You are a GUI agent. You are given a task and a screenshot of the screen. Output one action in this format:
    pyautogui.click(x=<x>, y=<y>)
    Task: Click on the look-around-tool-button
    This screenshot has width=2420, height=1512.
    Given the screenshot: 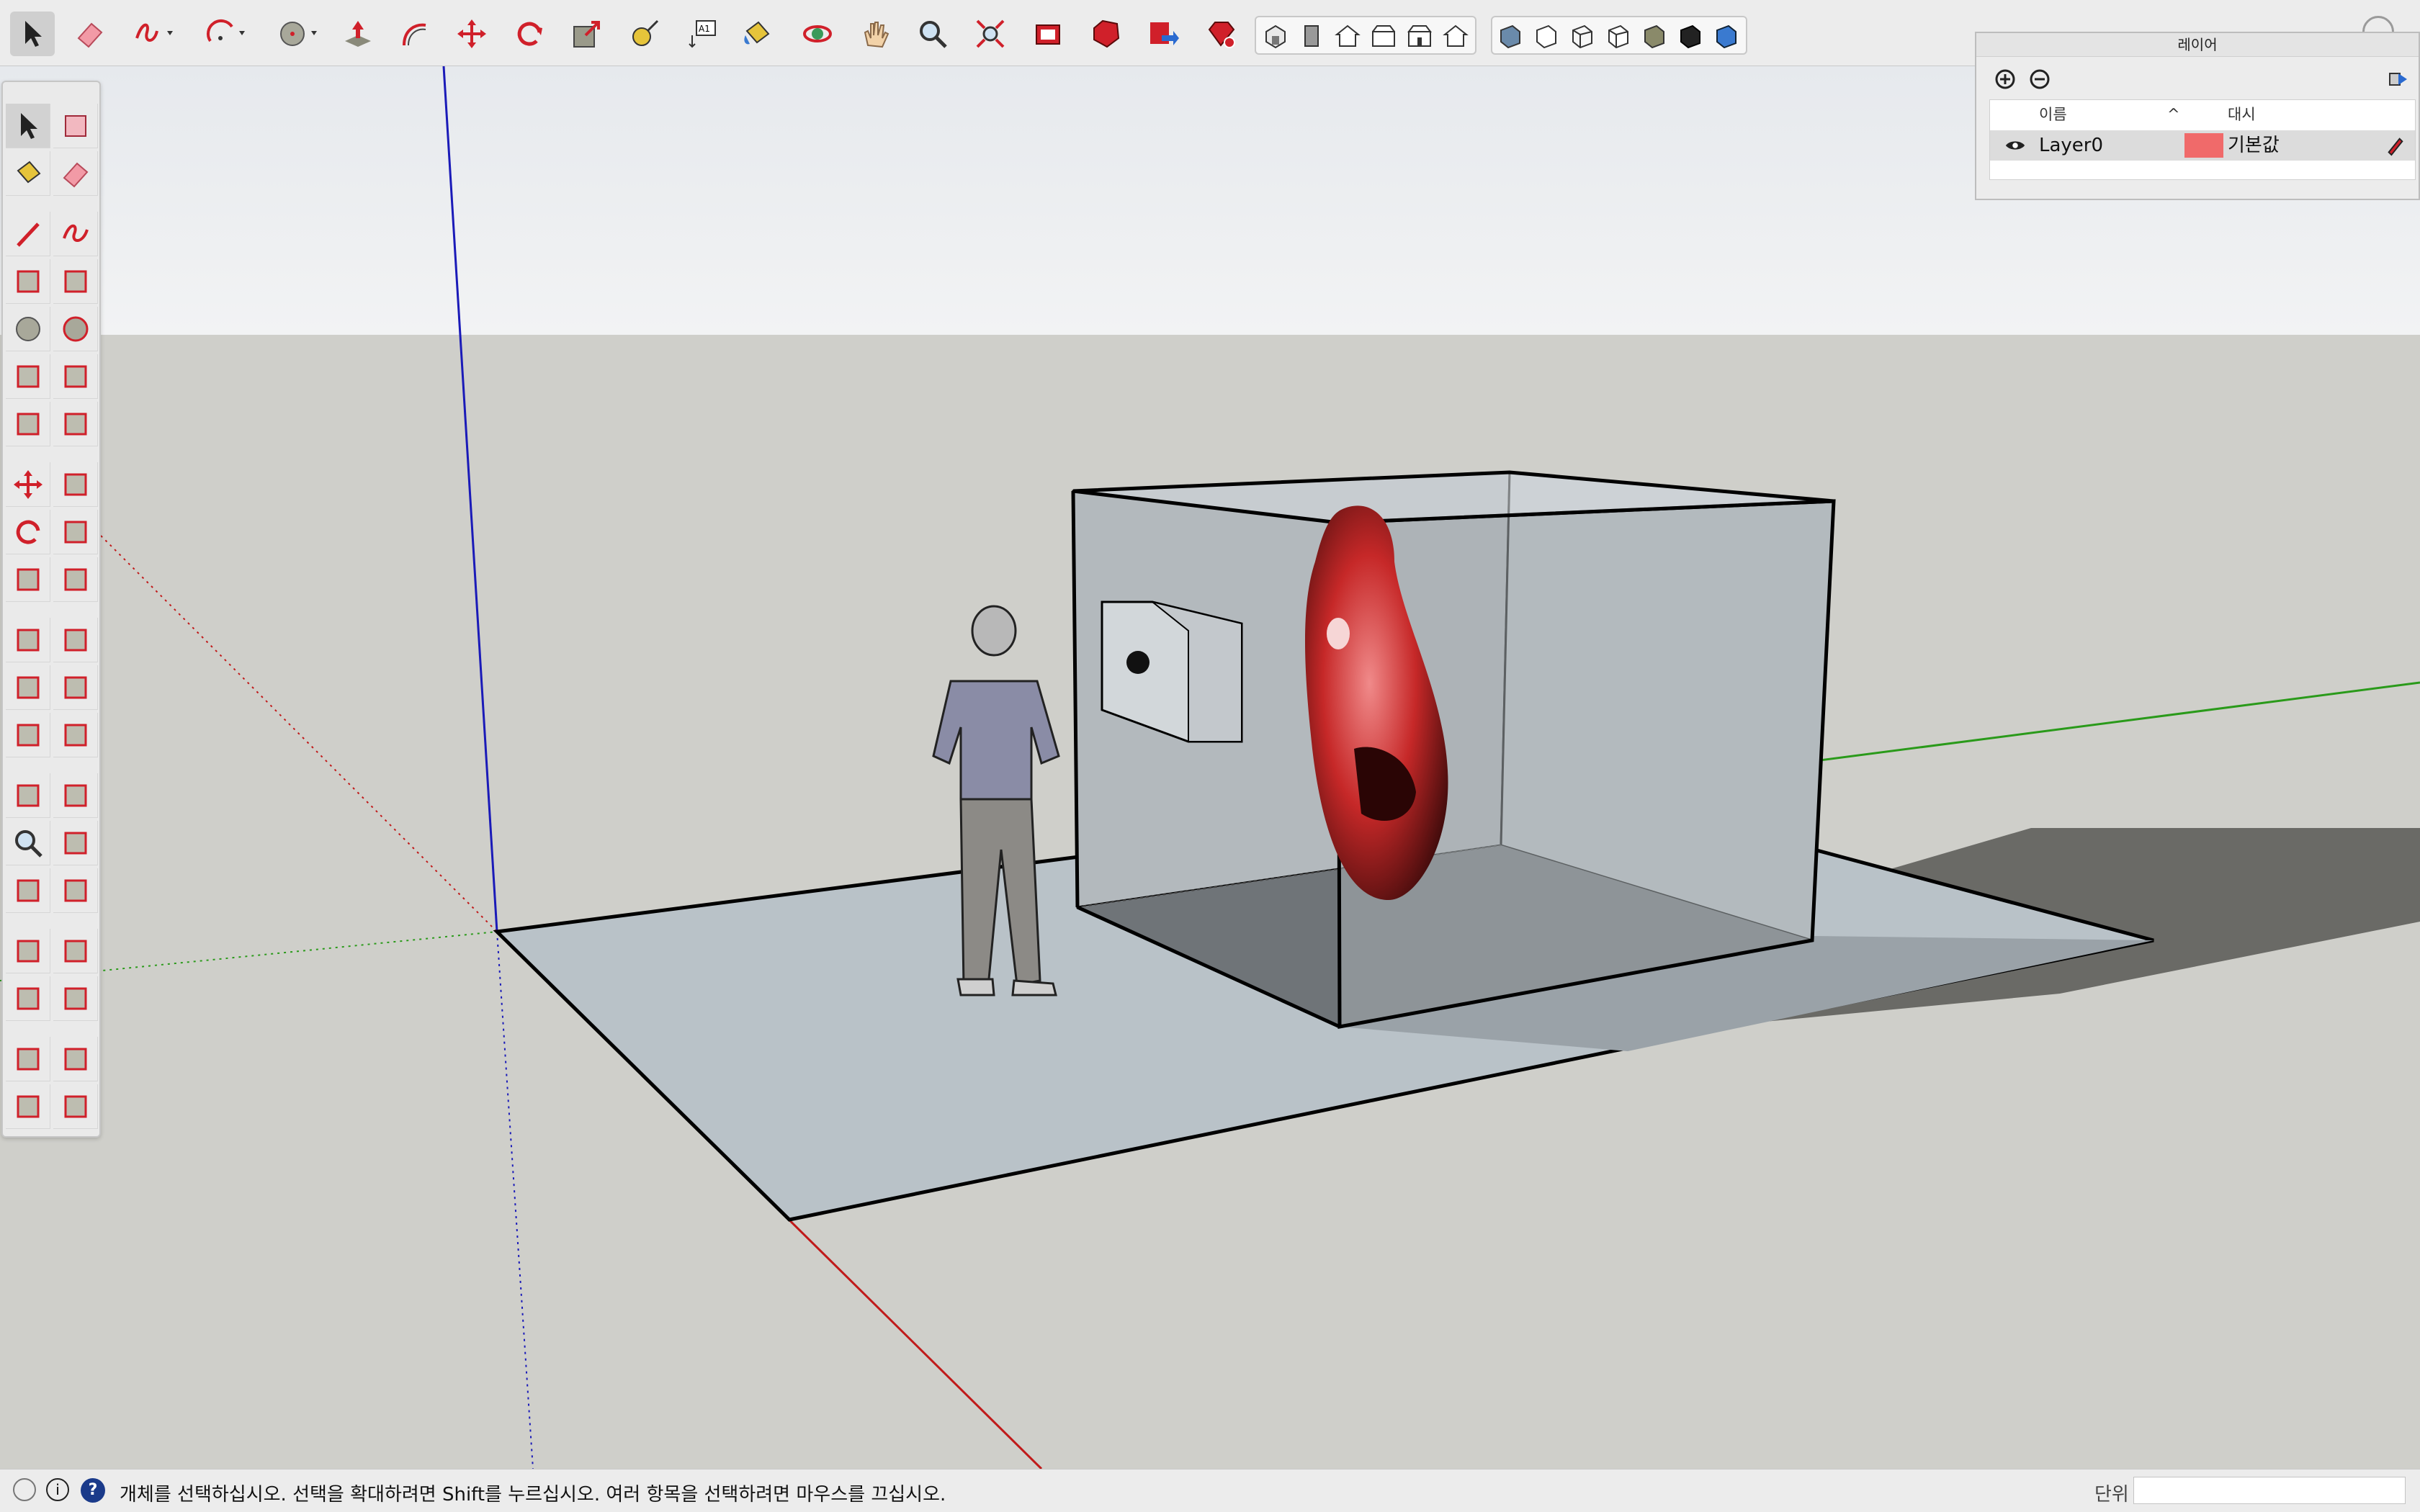 What is the action you would take?
    pyautogui.click(x=28, y=998)
    